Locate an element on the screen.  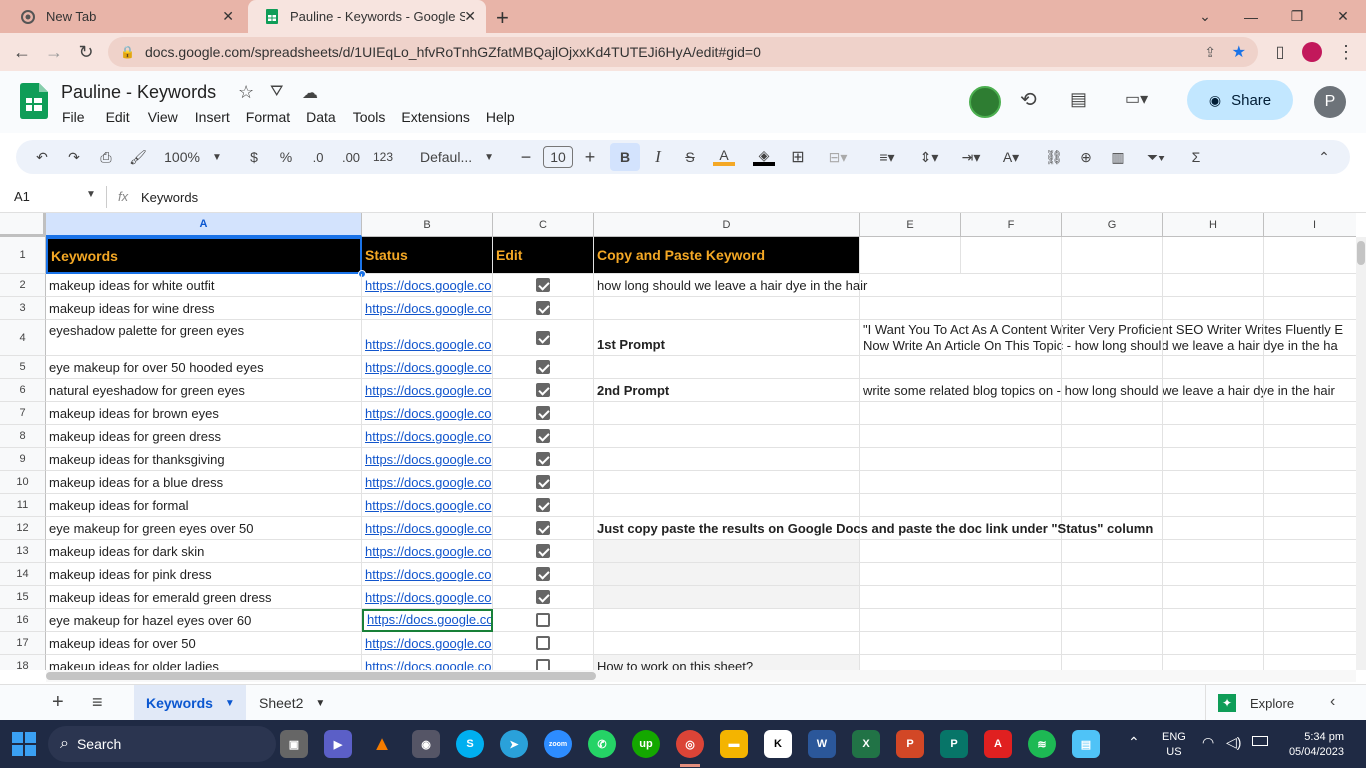
tab-new-tab: New Tab ✕ is located at coordinates (124, 16).